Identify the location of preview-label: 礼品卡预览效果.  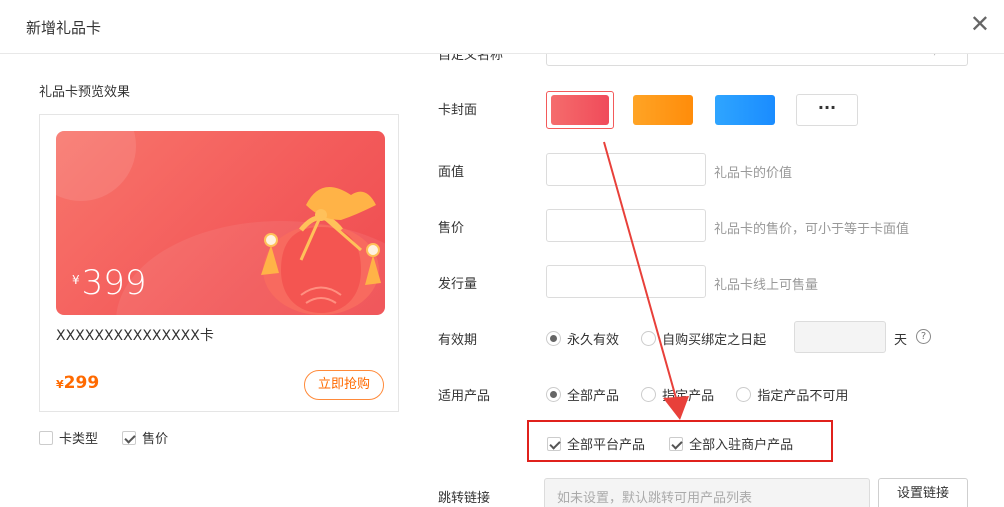
(85, 92).